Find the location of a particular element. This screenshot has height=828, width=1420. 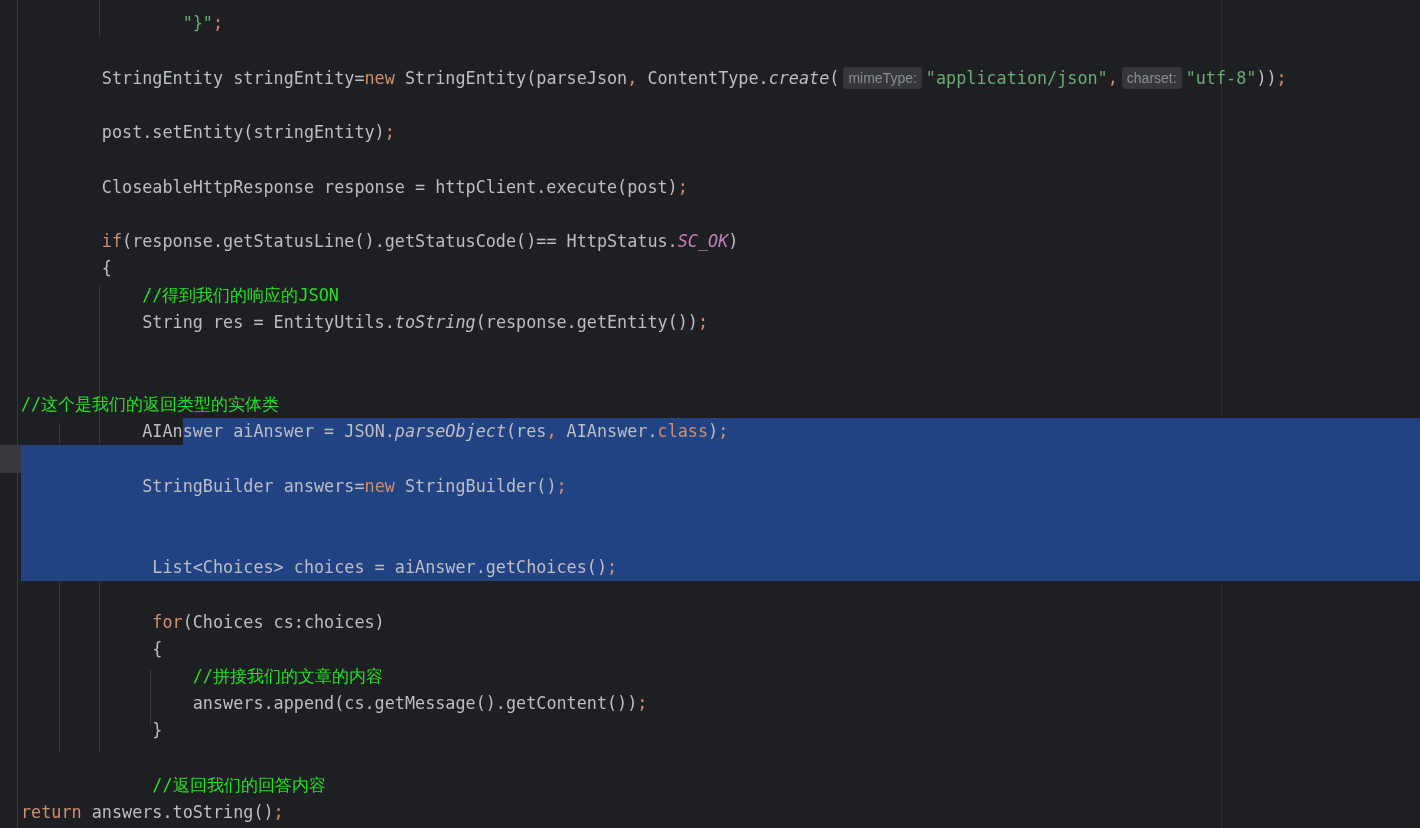

parameter-hint: charset: is located at coordinates (1151, 78).